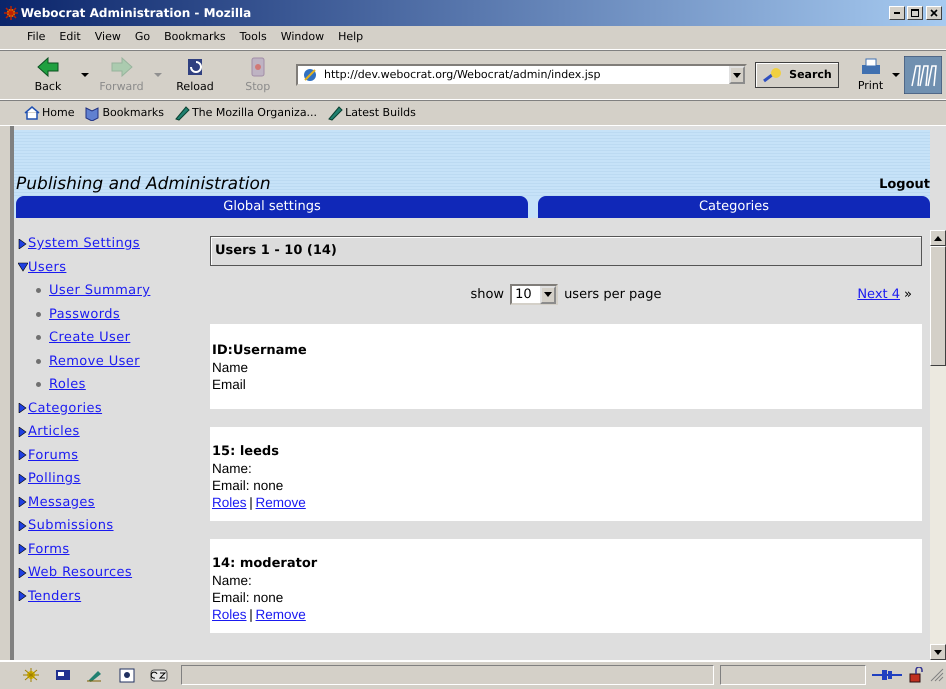 Image resolution: width=946 pixels, height=689 pixels. I want to click on bookmark-item: Bookmarks, so click(124, 113).